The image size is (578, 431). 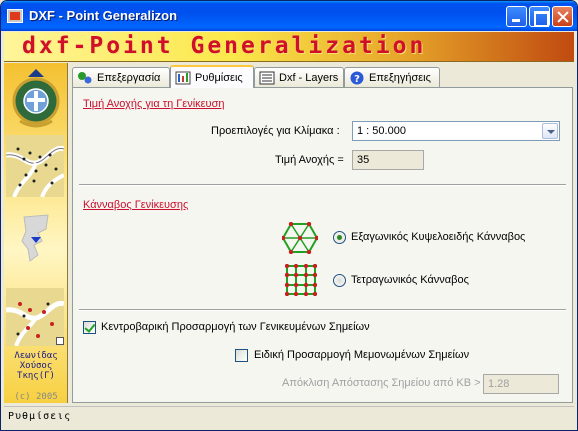 I want to click on help-icon: ?, so click(x=357, y=78).